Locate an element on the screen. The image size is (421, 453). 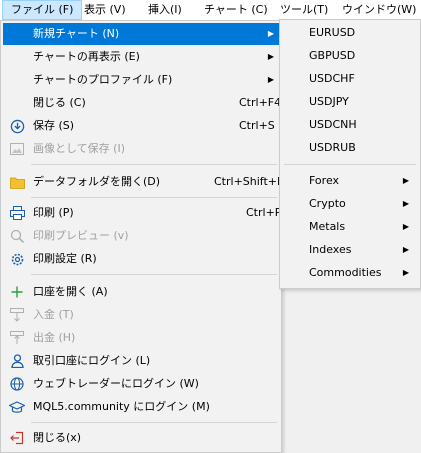
symbol-label: GBPUSD is located at coordinates (332, 55).